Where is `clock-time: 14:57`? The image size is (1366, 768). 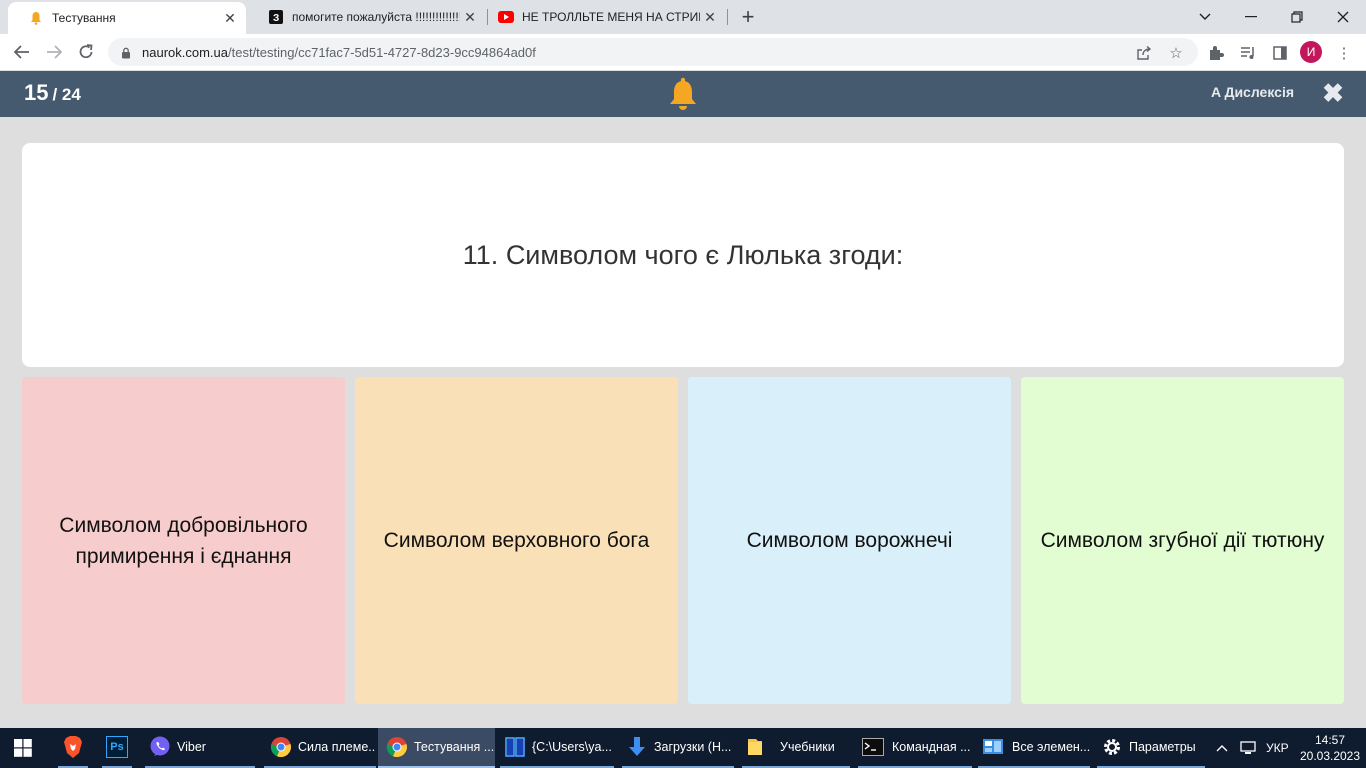
clock-time: 14:57 is located at coordinates (1330, 740).